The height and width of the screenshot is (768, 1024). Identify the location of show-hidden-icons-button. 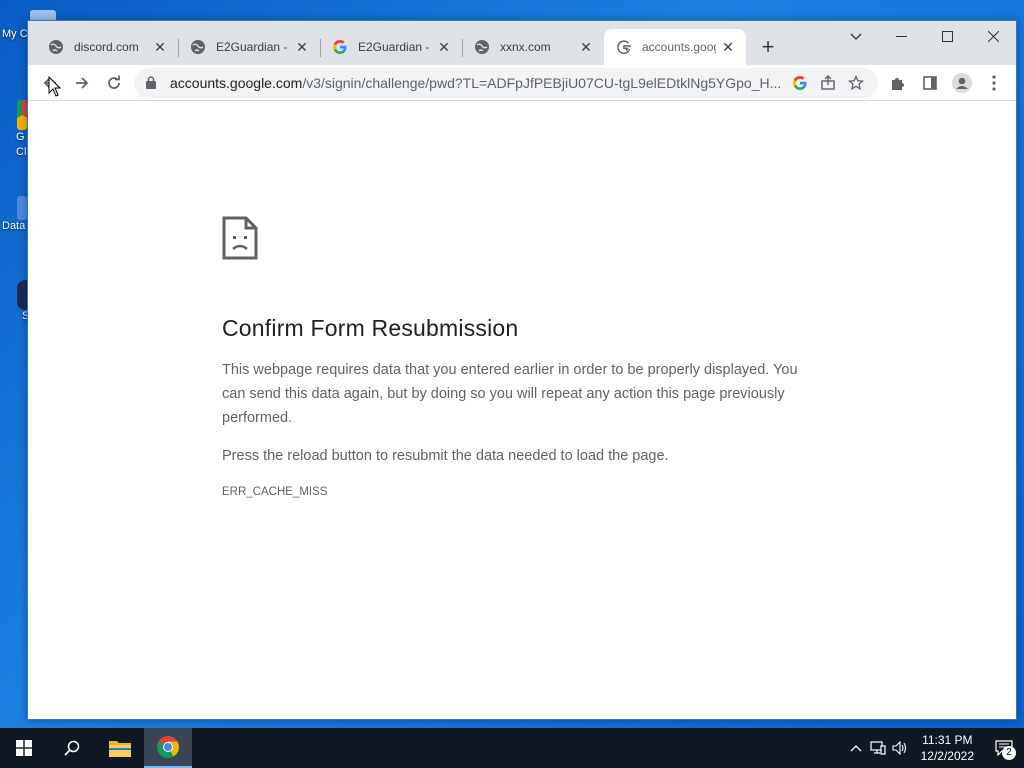
(856, 748).